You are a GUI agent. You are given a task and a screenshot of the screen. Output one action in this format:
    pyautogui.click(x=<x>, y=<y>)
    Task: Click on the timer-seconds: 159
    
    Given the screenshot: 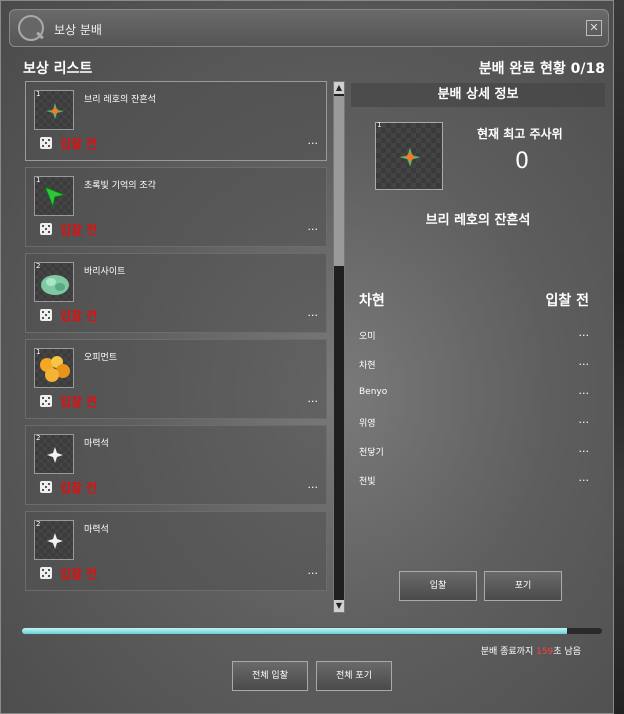 What is the action you would take?
    pyautogui.click(x=545, y=652)
    